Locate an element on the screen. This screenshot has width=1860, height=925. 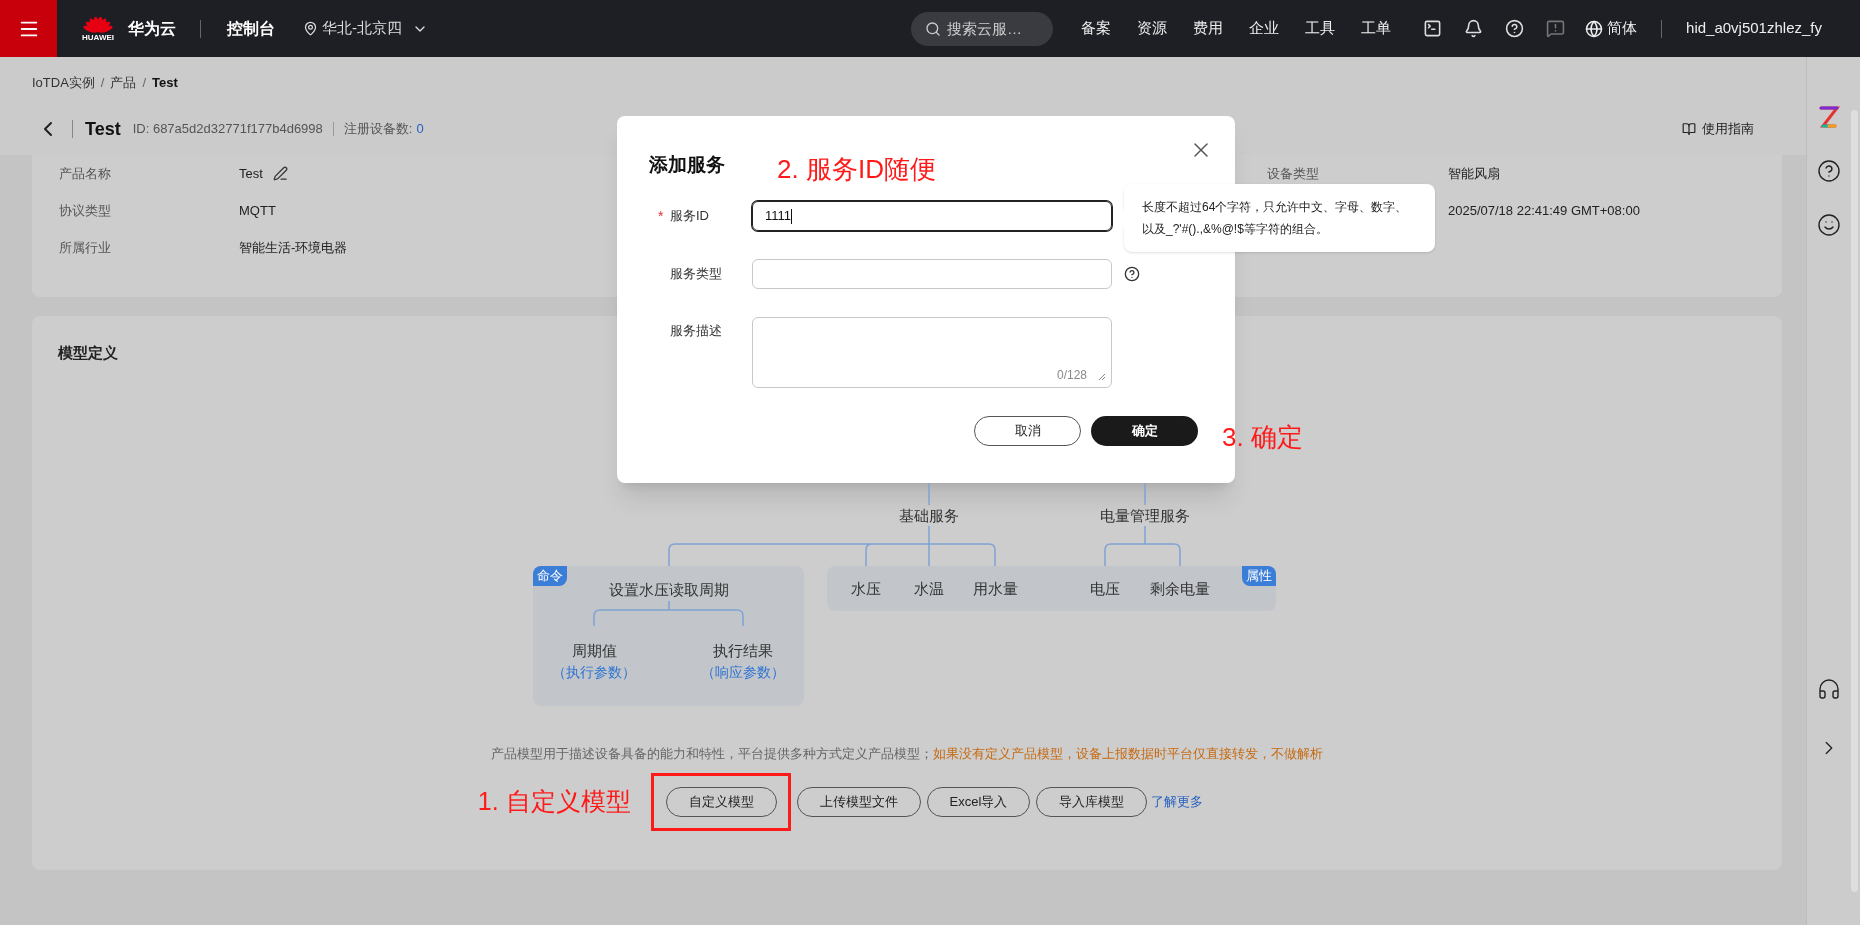
nav-item: 资源 is located at coordinates (1152, 28).